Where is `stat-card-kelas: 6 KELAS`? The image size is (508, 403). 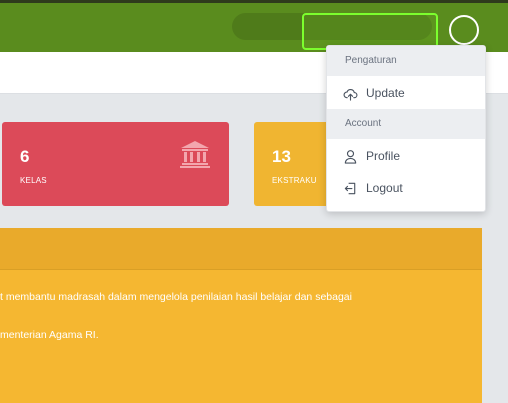 stat-card-kelas: 6 KELAS is located at coordinates (115, 164).